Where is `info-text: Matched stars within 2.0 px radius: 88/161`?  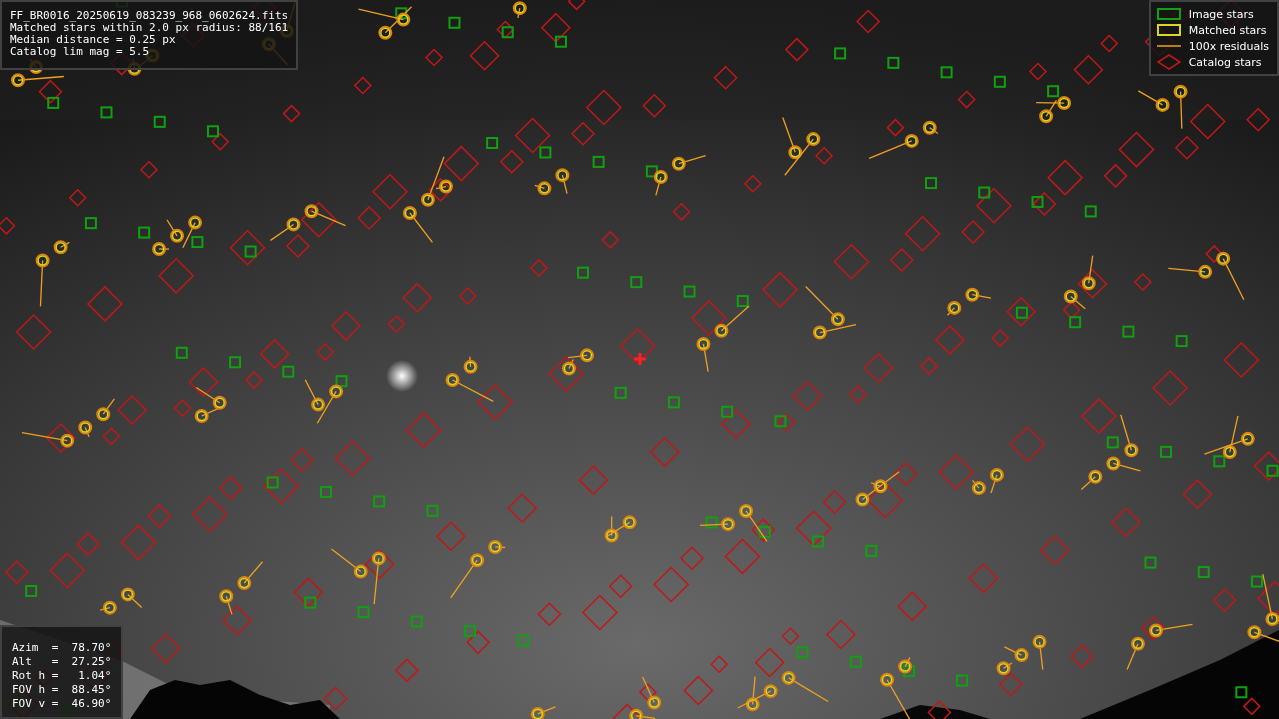 info-text: Matched stars within 2.0 px radius: 88/161 is located at coordinates (149, 28).